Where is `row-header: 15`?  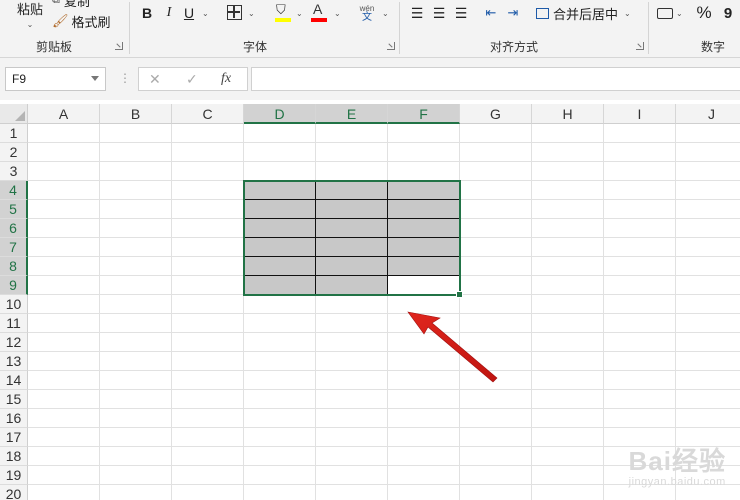 row-header: 15 is located at coordinates (14, 399).